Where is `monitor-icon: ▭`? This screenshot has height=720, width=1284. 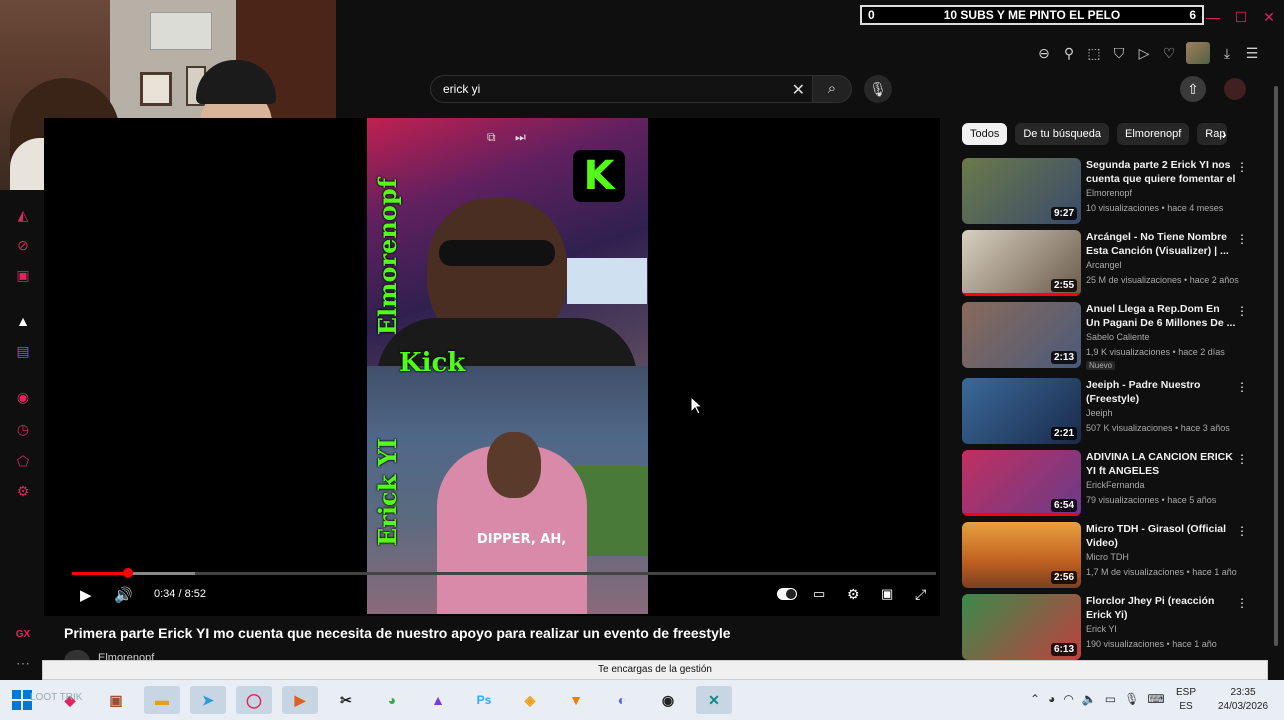 monitor-icon: ▭ is located at coordinates (1110, 699).